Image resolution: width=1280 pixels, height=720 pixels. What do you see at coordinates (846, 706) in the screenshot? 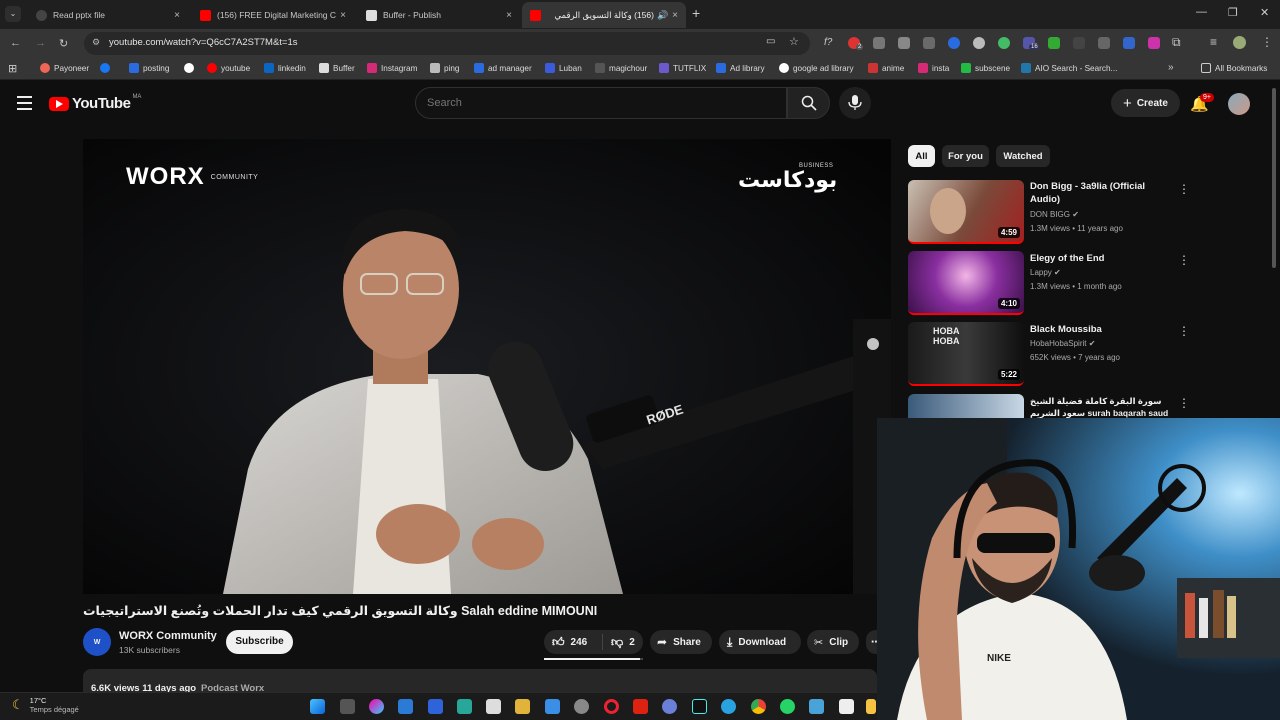
I see `notion-icon` at bounding box center [846, 706].